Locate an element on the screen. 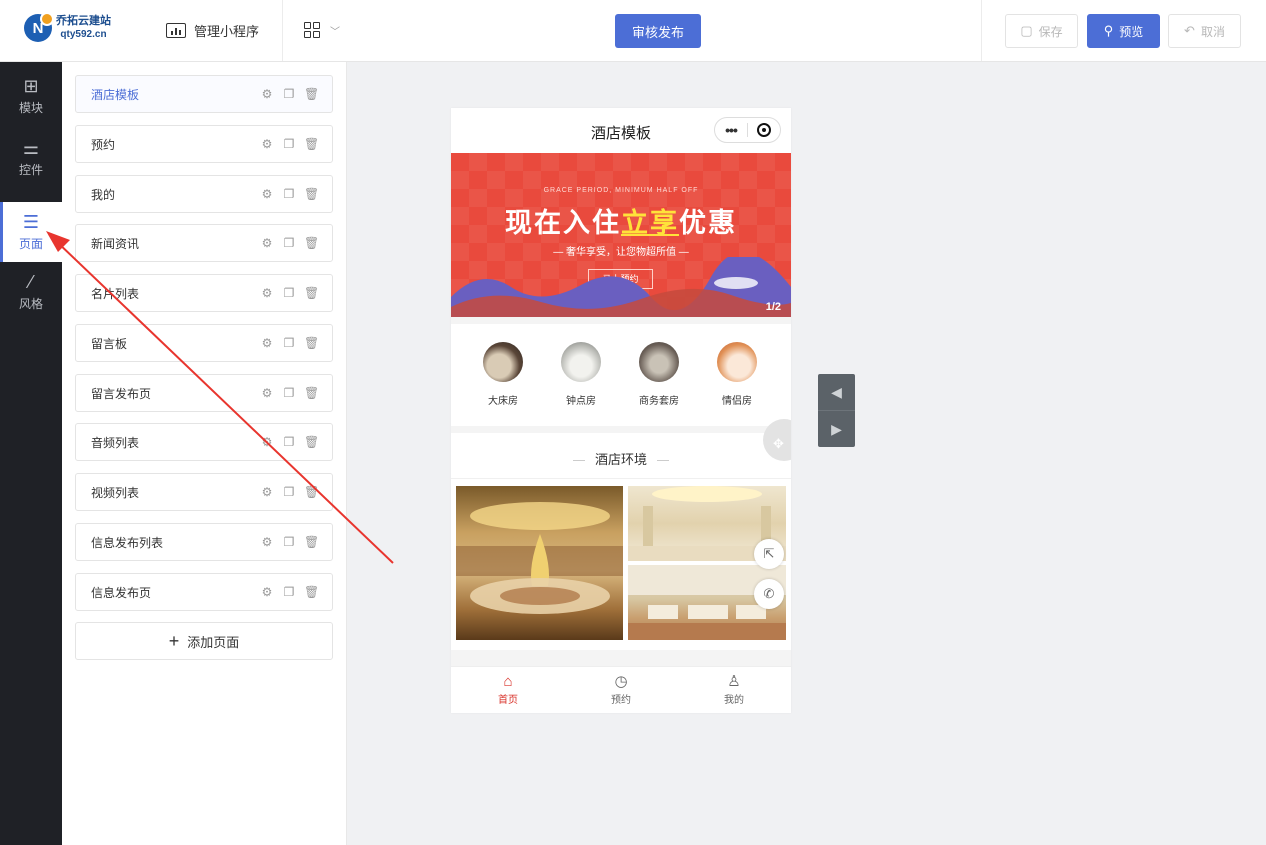  sidebar-item-controls: ⚌ 控件 is located at coordinates (31, 158).